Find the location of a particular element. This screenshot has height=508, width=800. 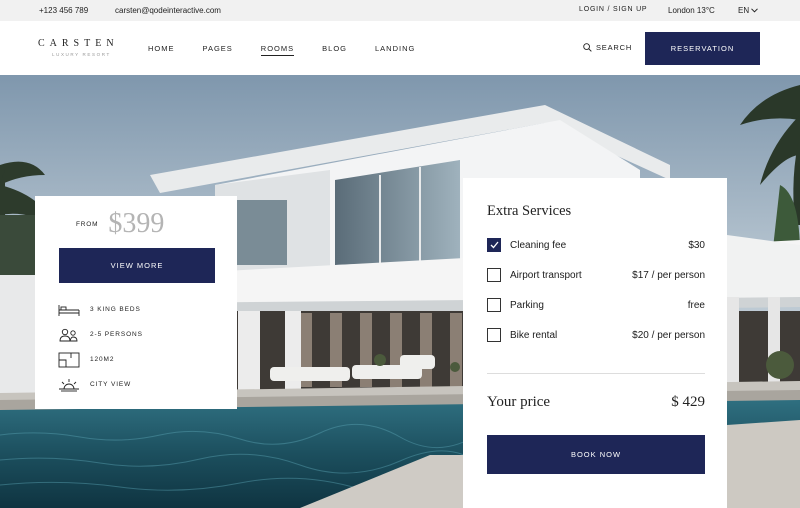

divider is located at coordinates (596, 373).